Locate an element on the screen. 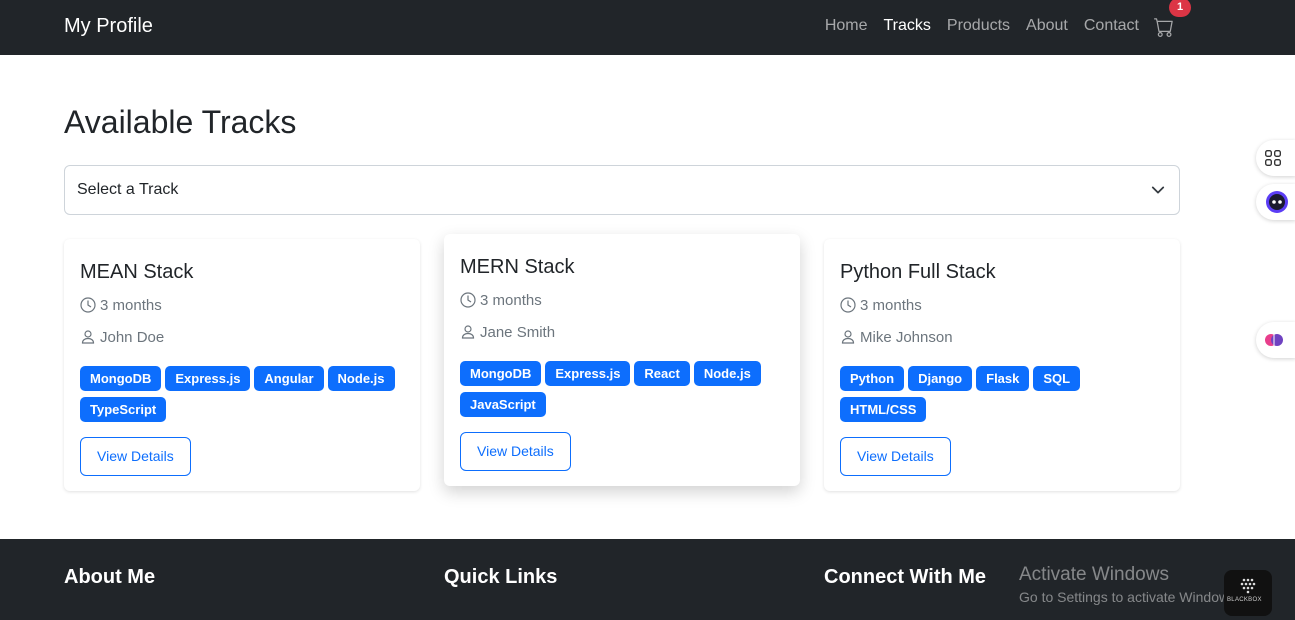 The height and width of the screenshot is (620, 1295). assistant-widget-button is located at coordinates (1275, 202).